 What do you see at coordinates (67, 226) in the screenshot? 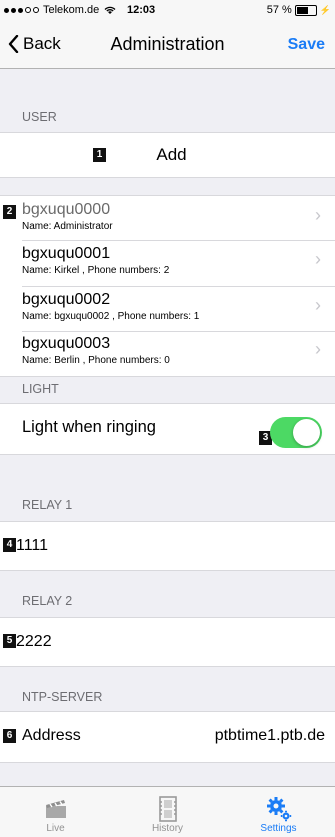
I see `user-detail: Name: Administrator` at bounding box center [67, 226].